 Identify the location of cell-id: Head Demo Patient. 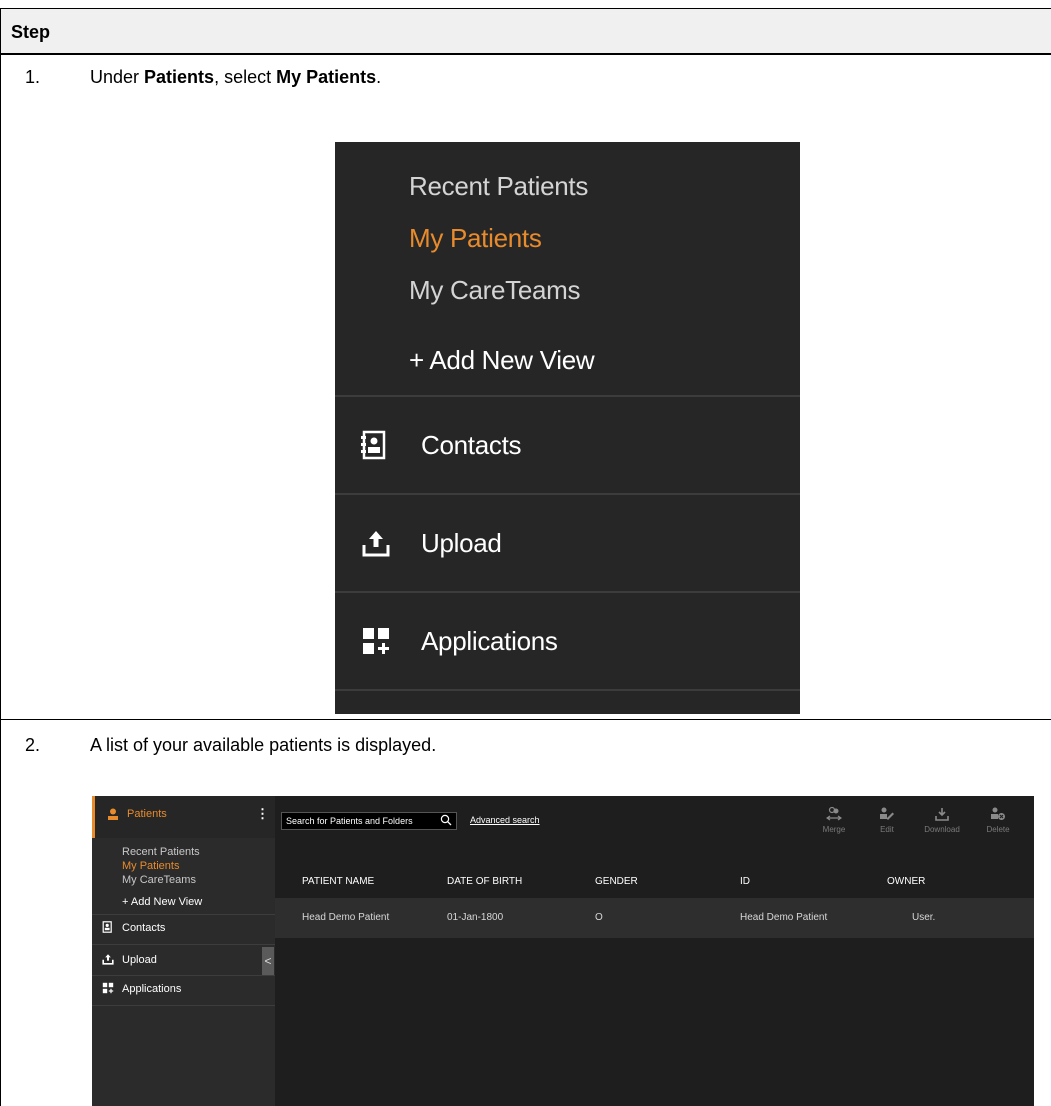
(784, 917).